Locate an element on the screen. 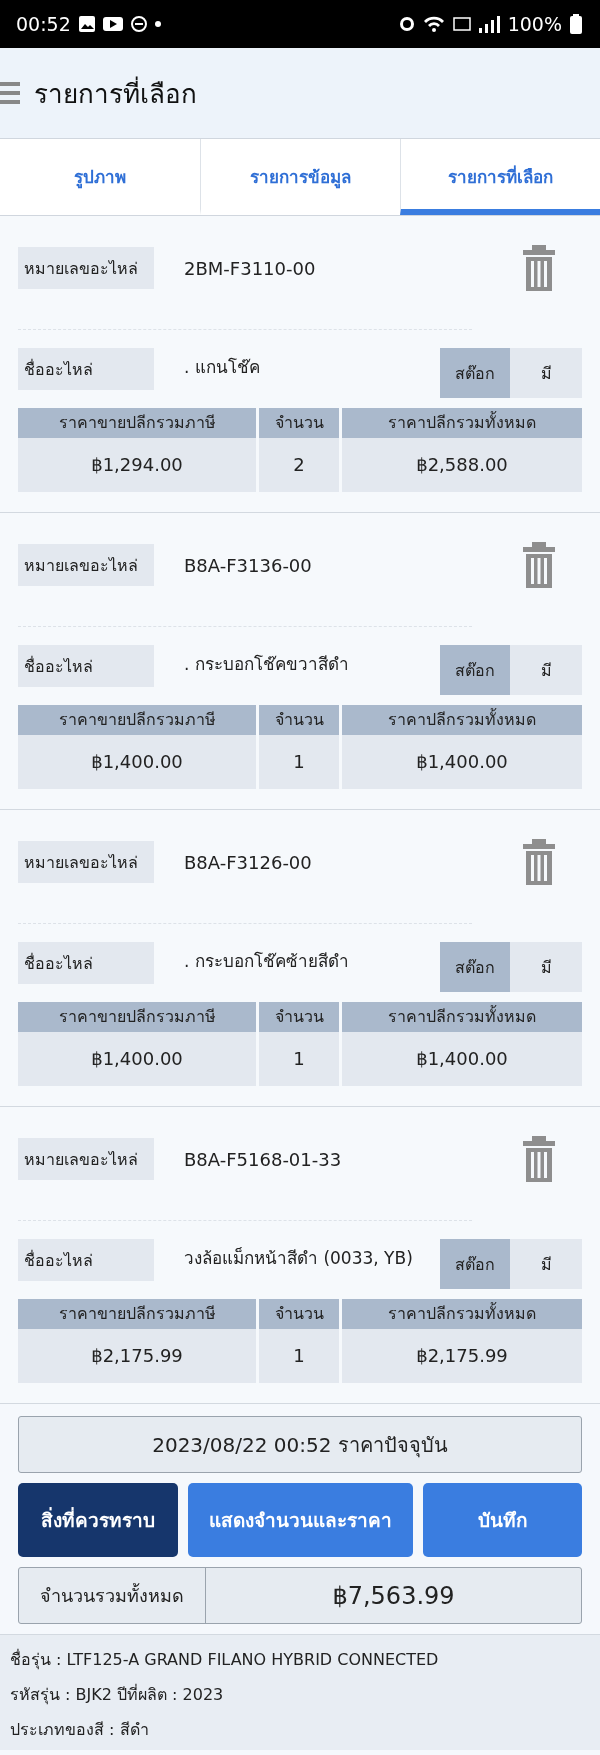 The height and width of the screenshot is (1755, 600). part-number: B8A-F5168-01-33 is located at coordinates (263, 1159).